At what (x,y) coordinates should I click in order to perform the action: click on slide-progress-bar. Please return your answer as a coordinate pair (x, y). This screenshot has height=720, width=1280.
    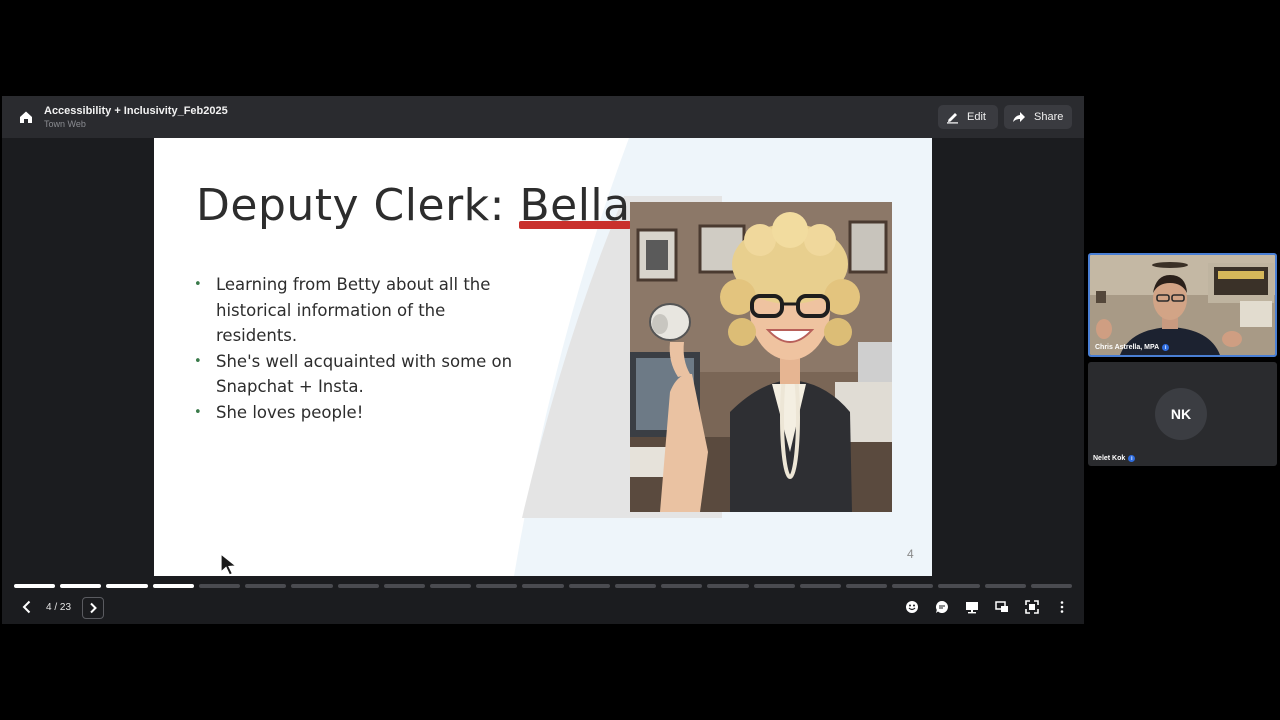
    Looking at the image, I should click on (543, 586).